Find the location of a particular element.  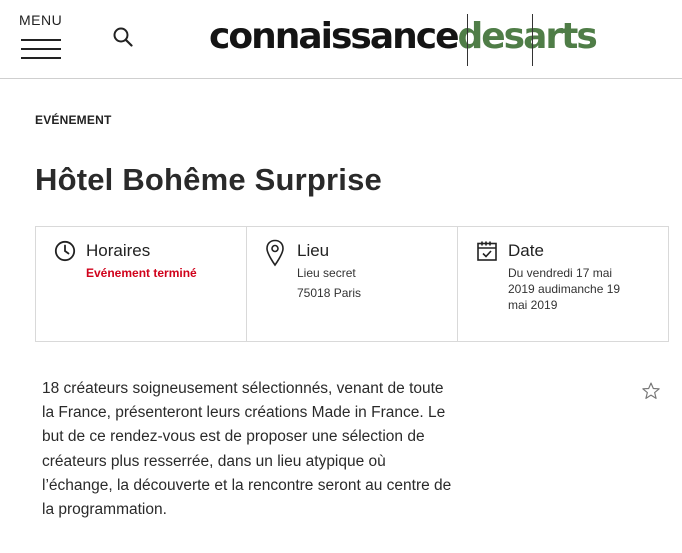

site-header: MENU connaissancedesarts is located at coordinates (341, 39).